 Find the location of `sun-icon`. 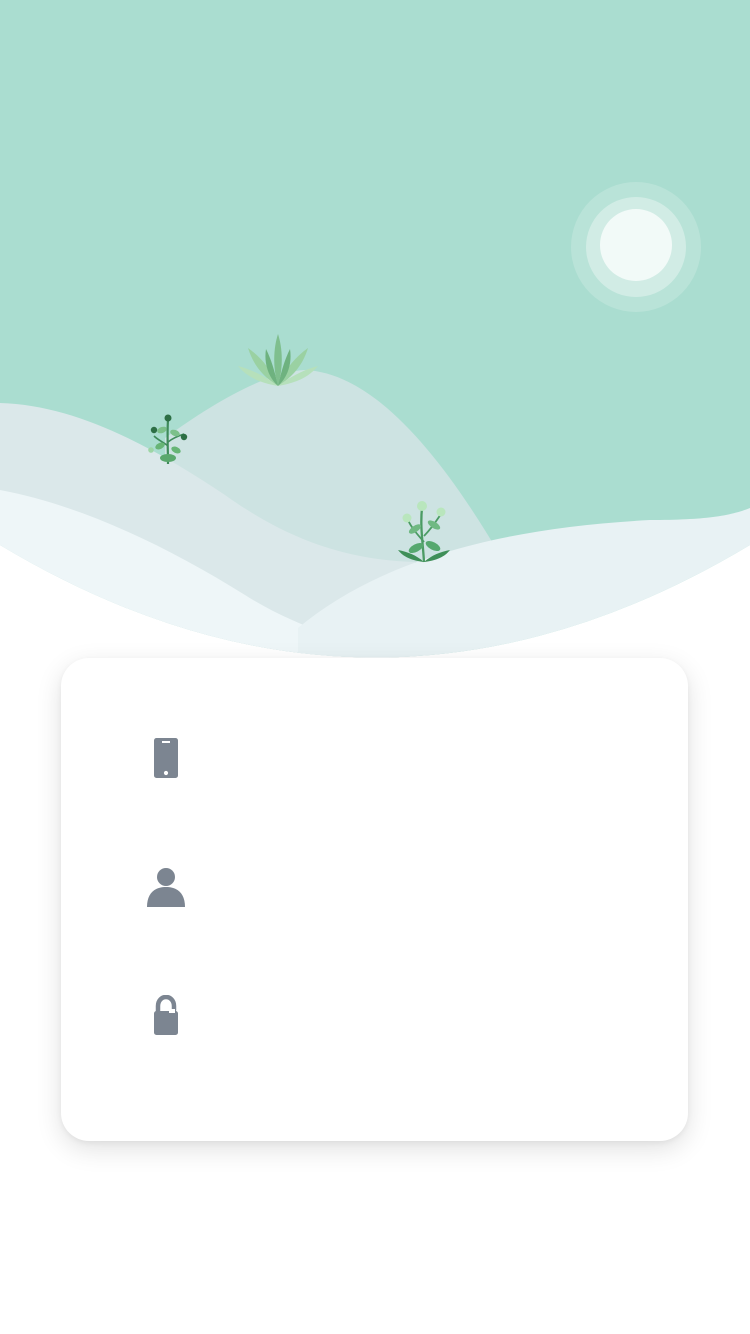

sun-icon is located at coordinates (636, 247).